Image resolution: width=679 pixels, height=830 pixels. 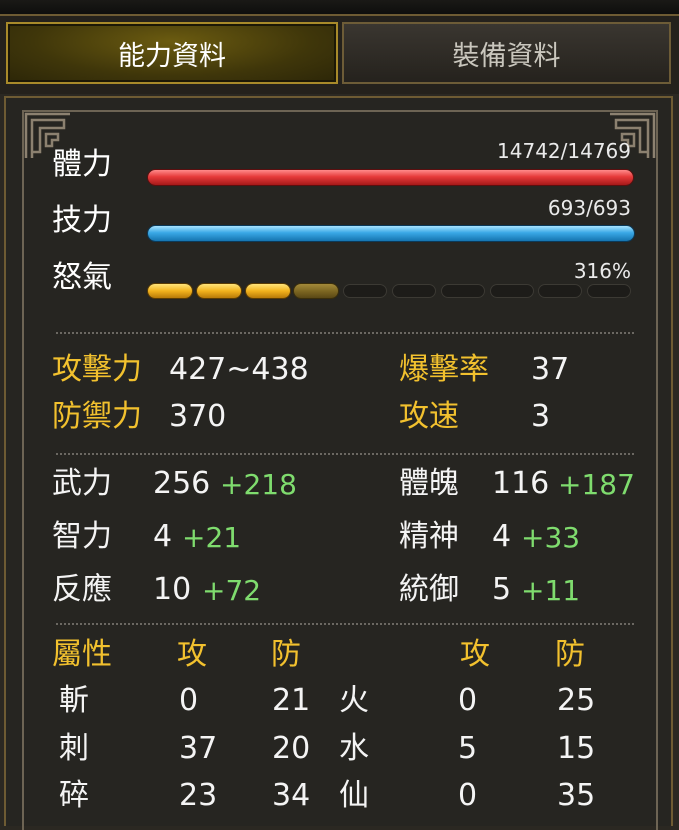 What do you see at coordinates (82, 220) in the screenshot?
I see `mp-label: 技力` at bounding box center [82, 220].